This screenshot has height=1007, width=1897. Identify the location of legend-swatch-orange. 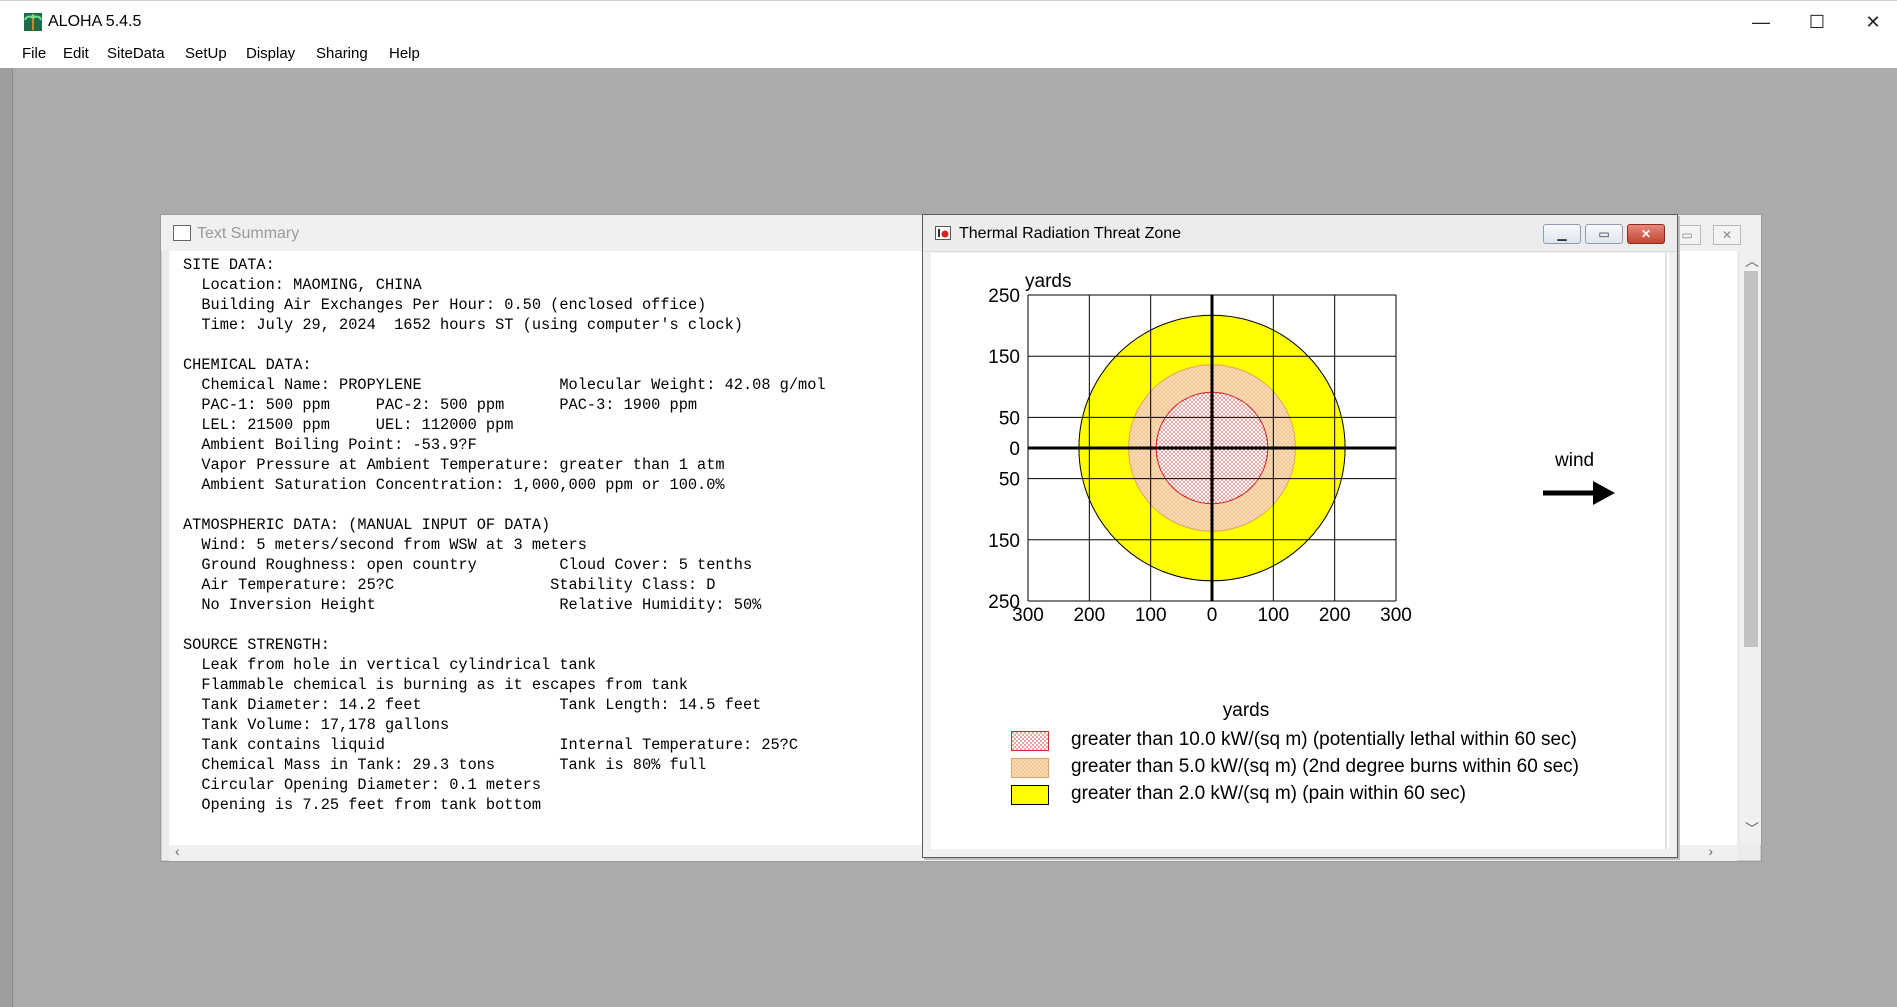
(1030, 768).